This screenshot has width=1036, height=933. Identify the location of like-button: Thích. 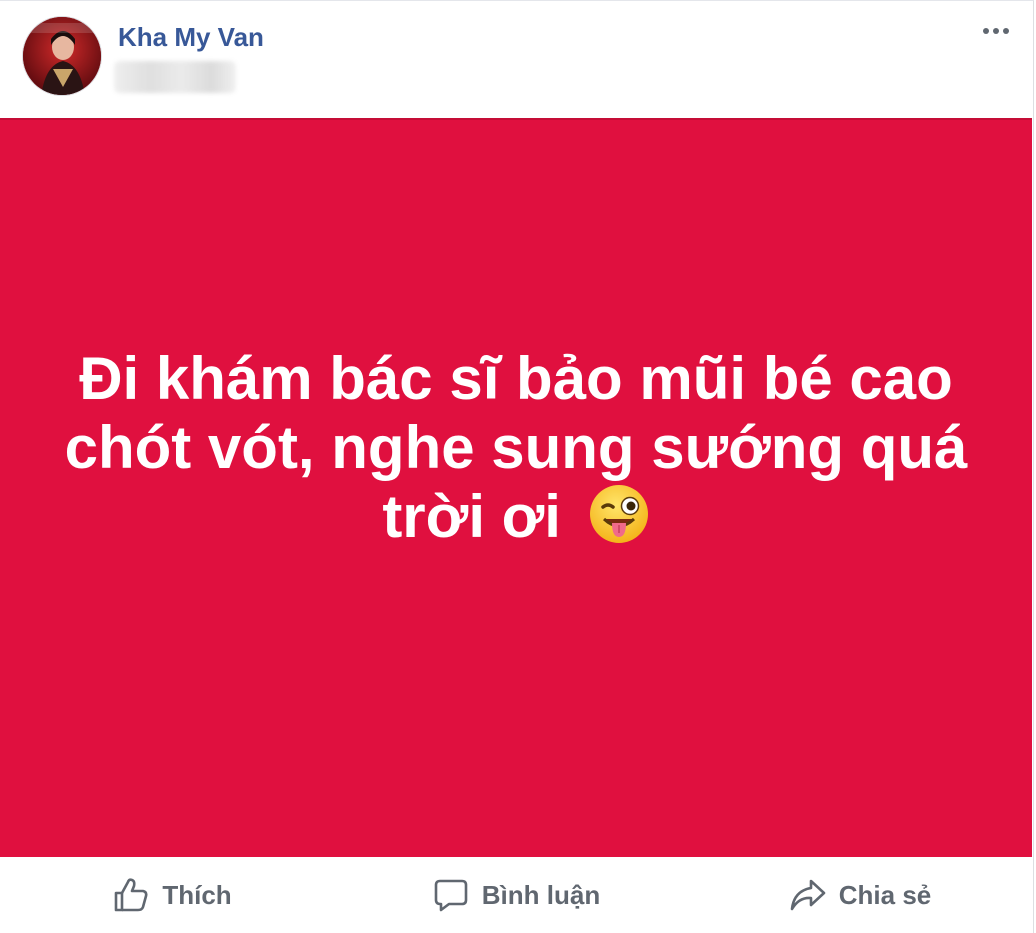
(172, 895).